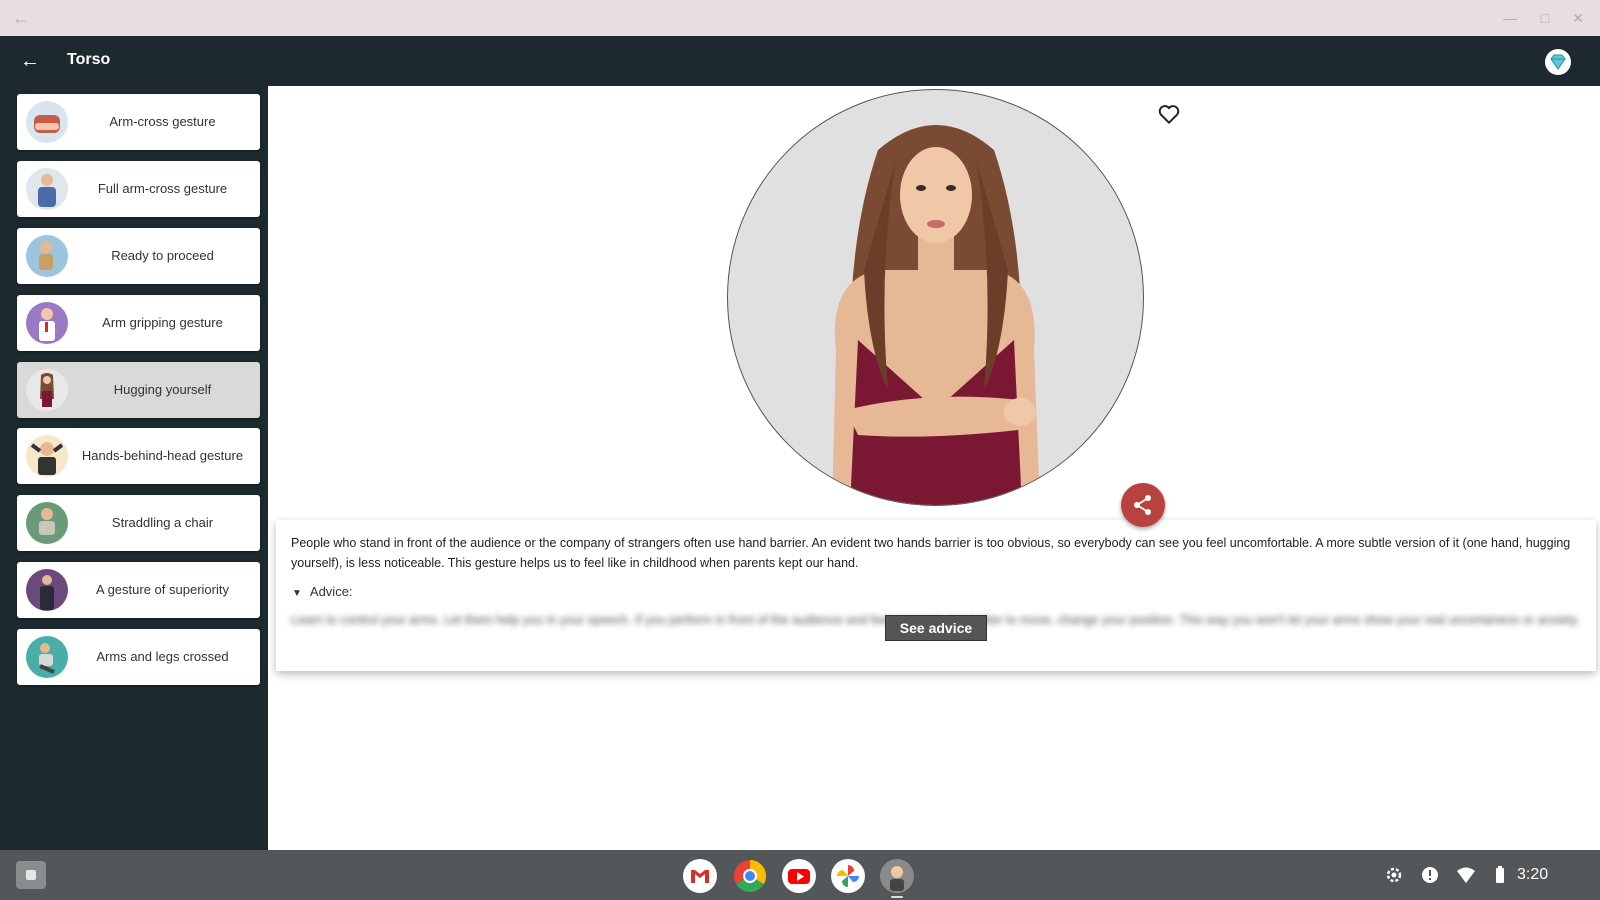 The height and width of the screenshot is (900, 1600). Describe the element at coordinates (848, 876) in the screenshot. I see `photos-icon` at that location.